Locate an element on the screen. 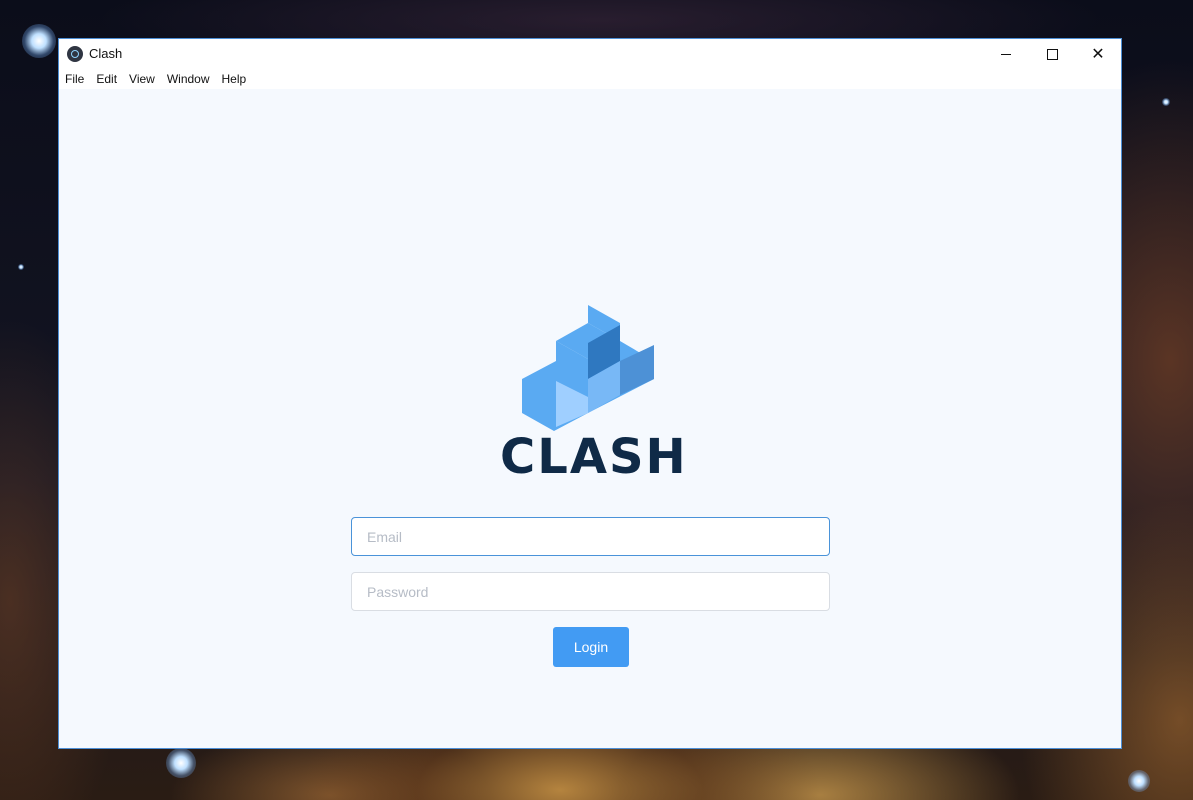 The image size is (1193, 800). window-title: Clash is located at coordinates (106, 53).